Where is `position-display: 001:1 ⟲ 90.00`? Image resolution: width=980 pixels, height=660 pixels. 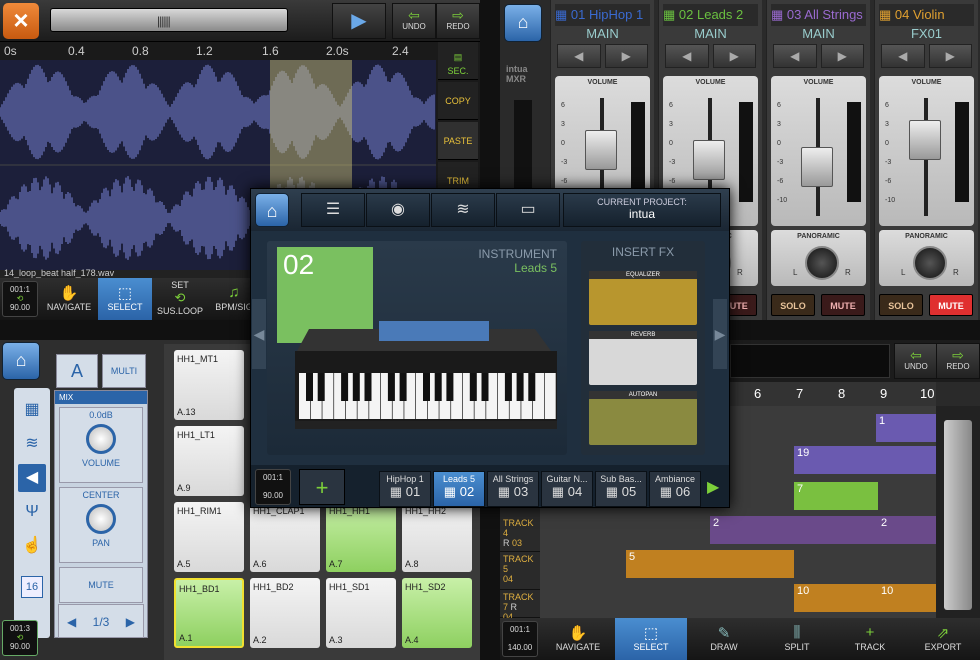 position-display: 001:1 ⟲ 90.00 is located at coordinates (20, 299).